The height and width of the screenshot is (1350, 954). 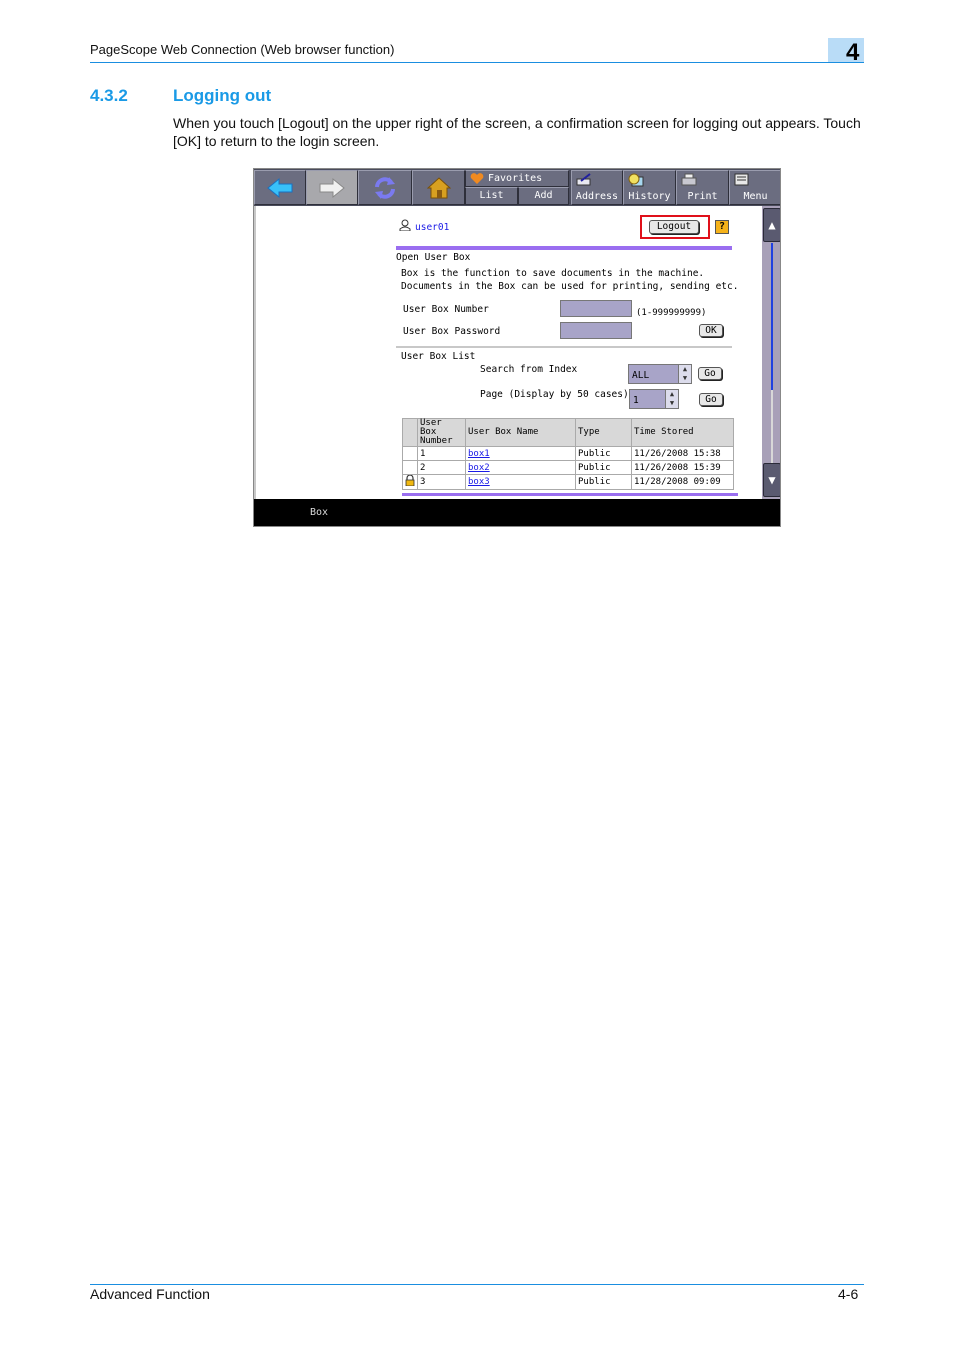 I want to click on status-bar: Box, so click(x=517, y=512).